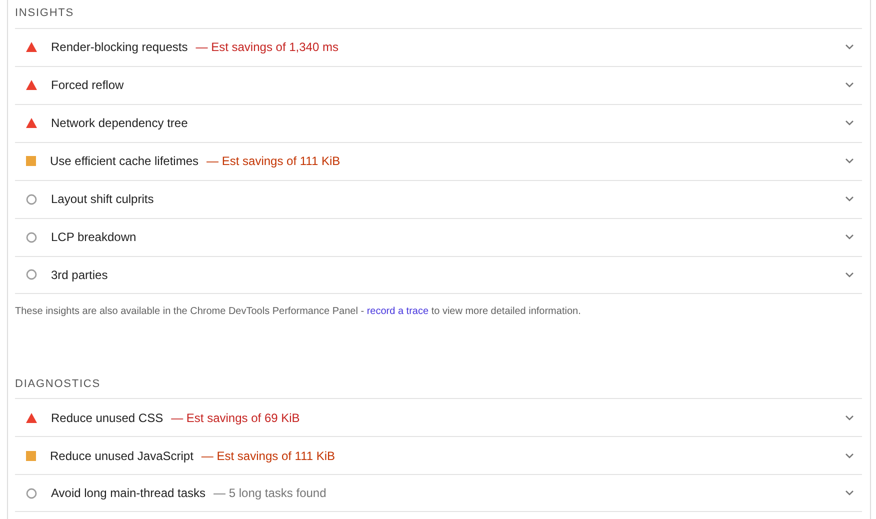  What do you see at coordinates (107, 418) in the screenshot?
I see `audit-title: Reduce unused CSS` at bounding box center [107, 418].